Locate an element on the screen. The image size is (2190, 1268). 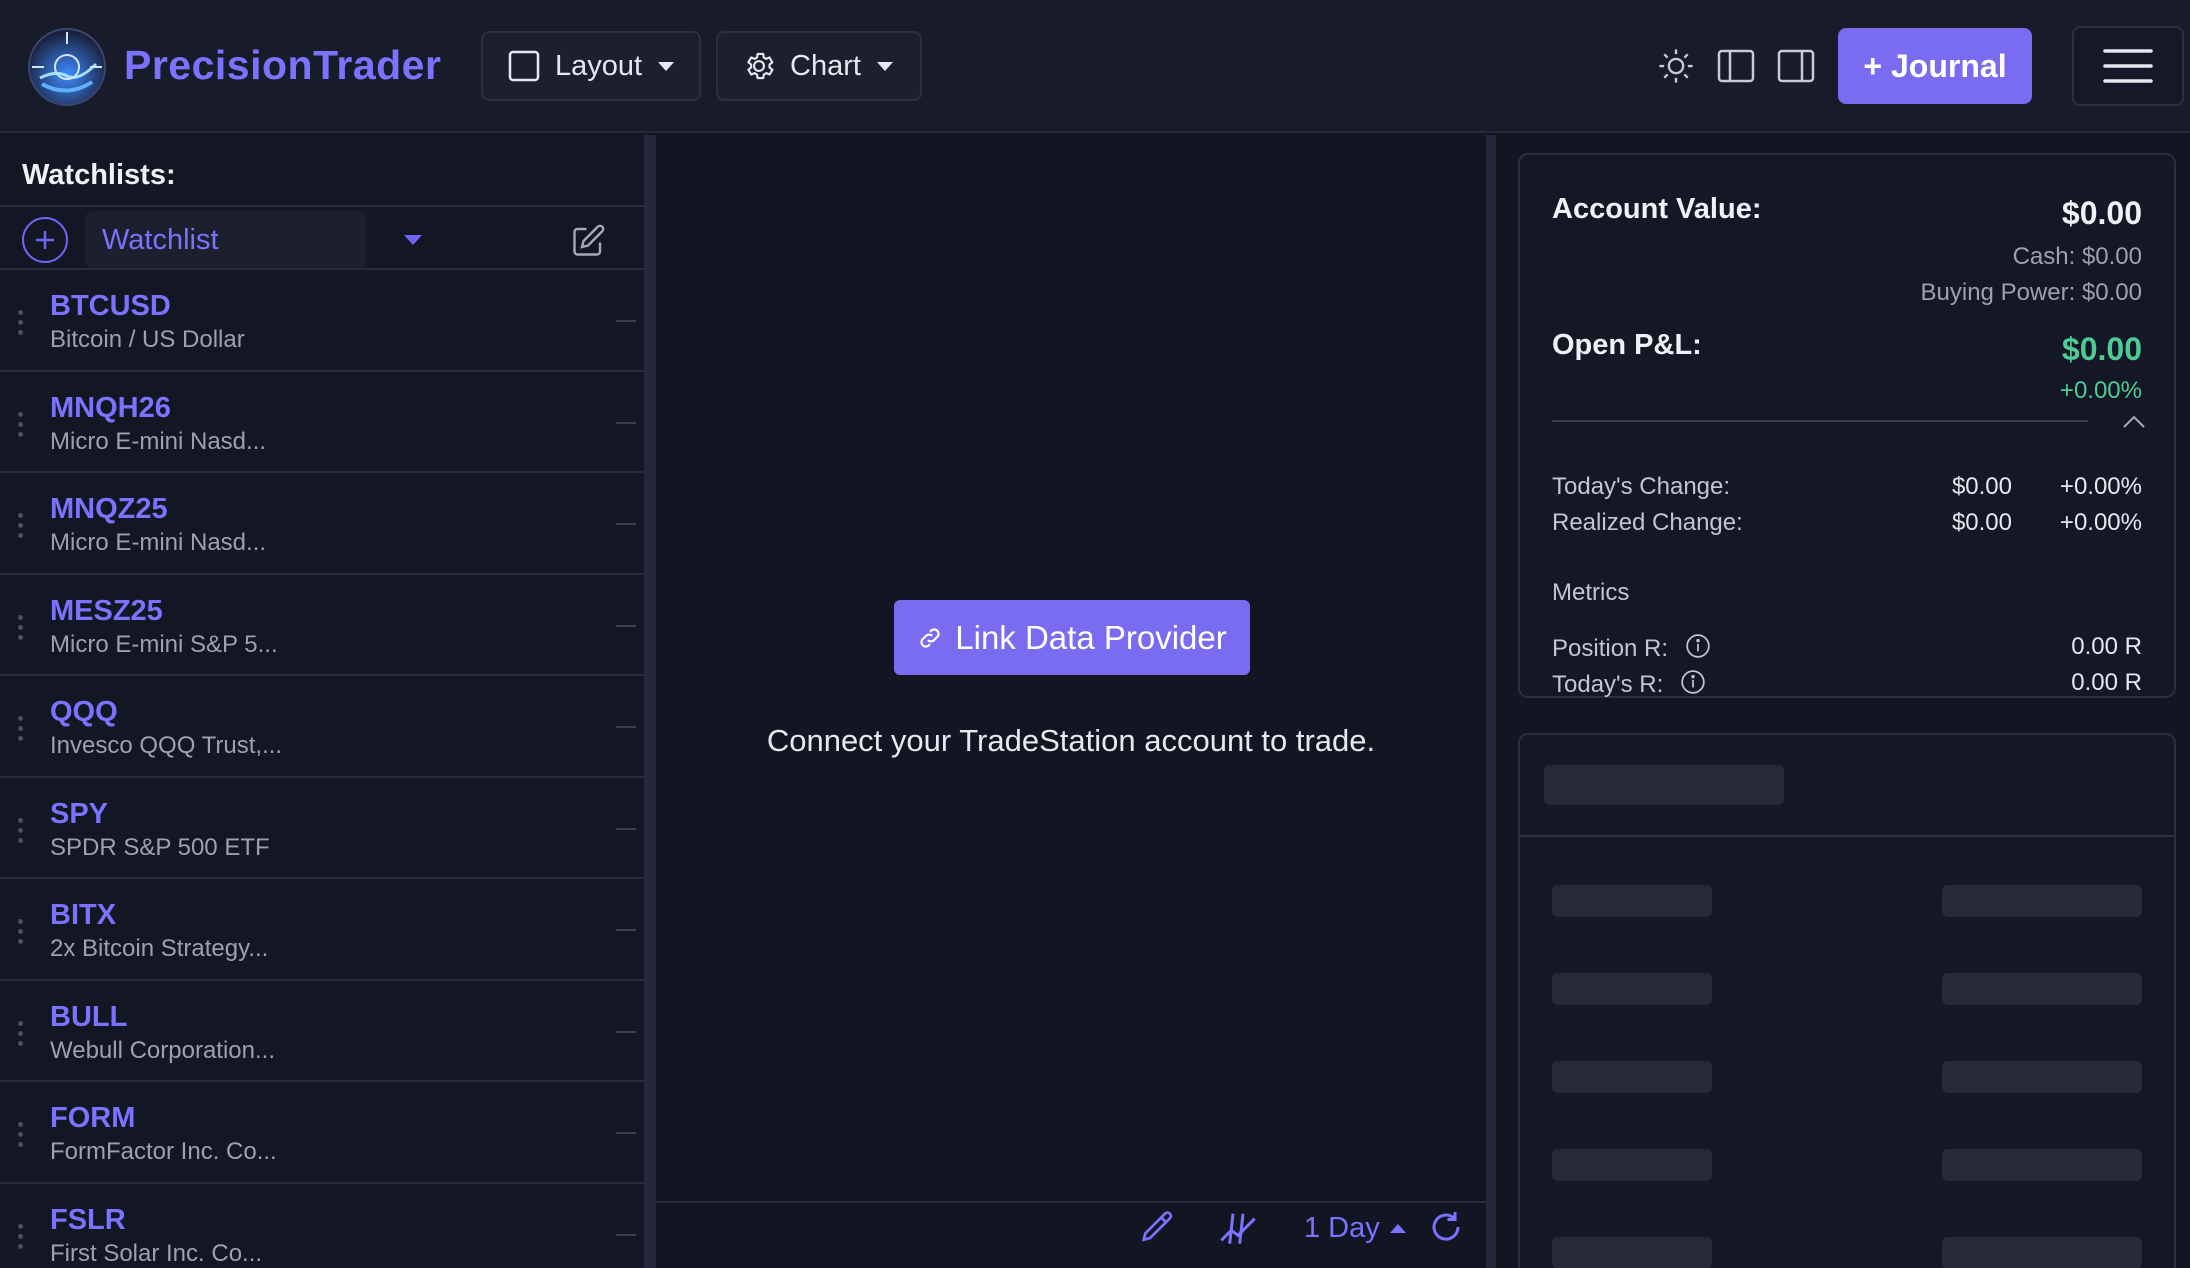
account-value: $0.00 is located at coordinates (2101, 213).